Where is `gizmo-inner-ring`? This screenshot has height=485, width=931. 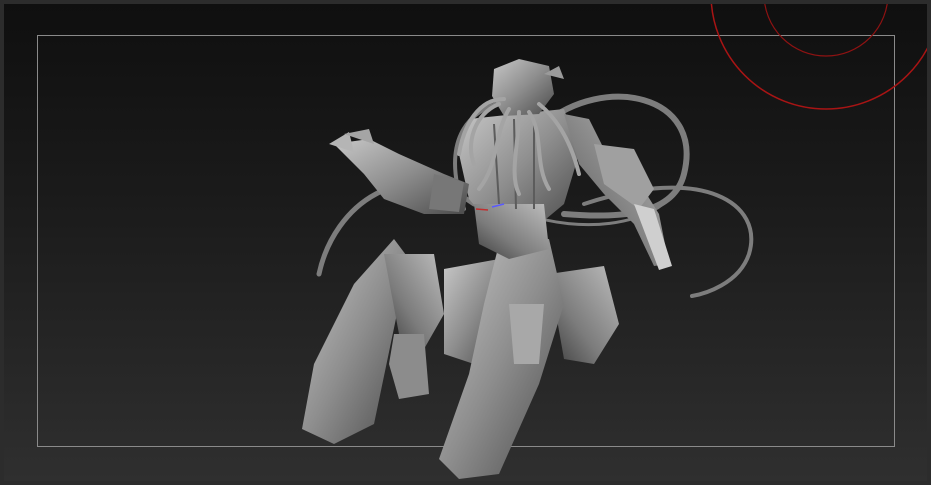
gizmo-inner-ring is located at coordinates (826, 30).